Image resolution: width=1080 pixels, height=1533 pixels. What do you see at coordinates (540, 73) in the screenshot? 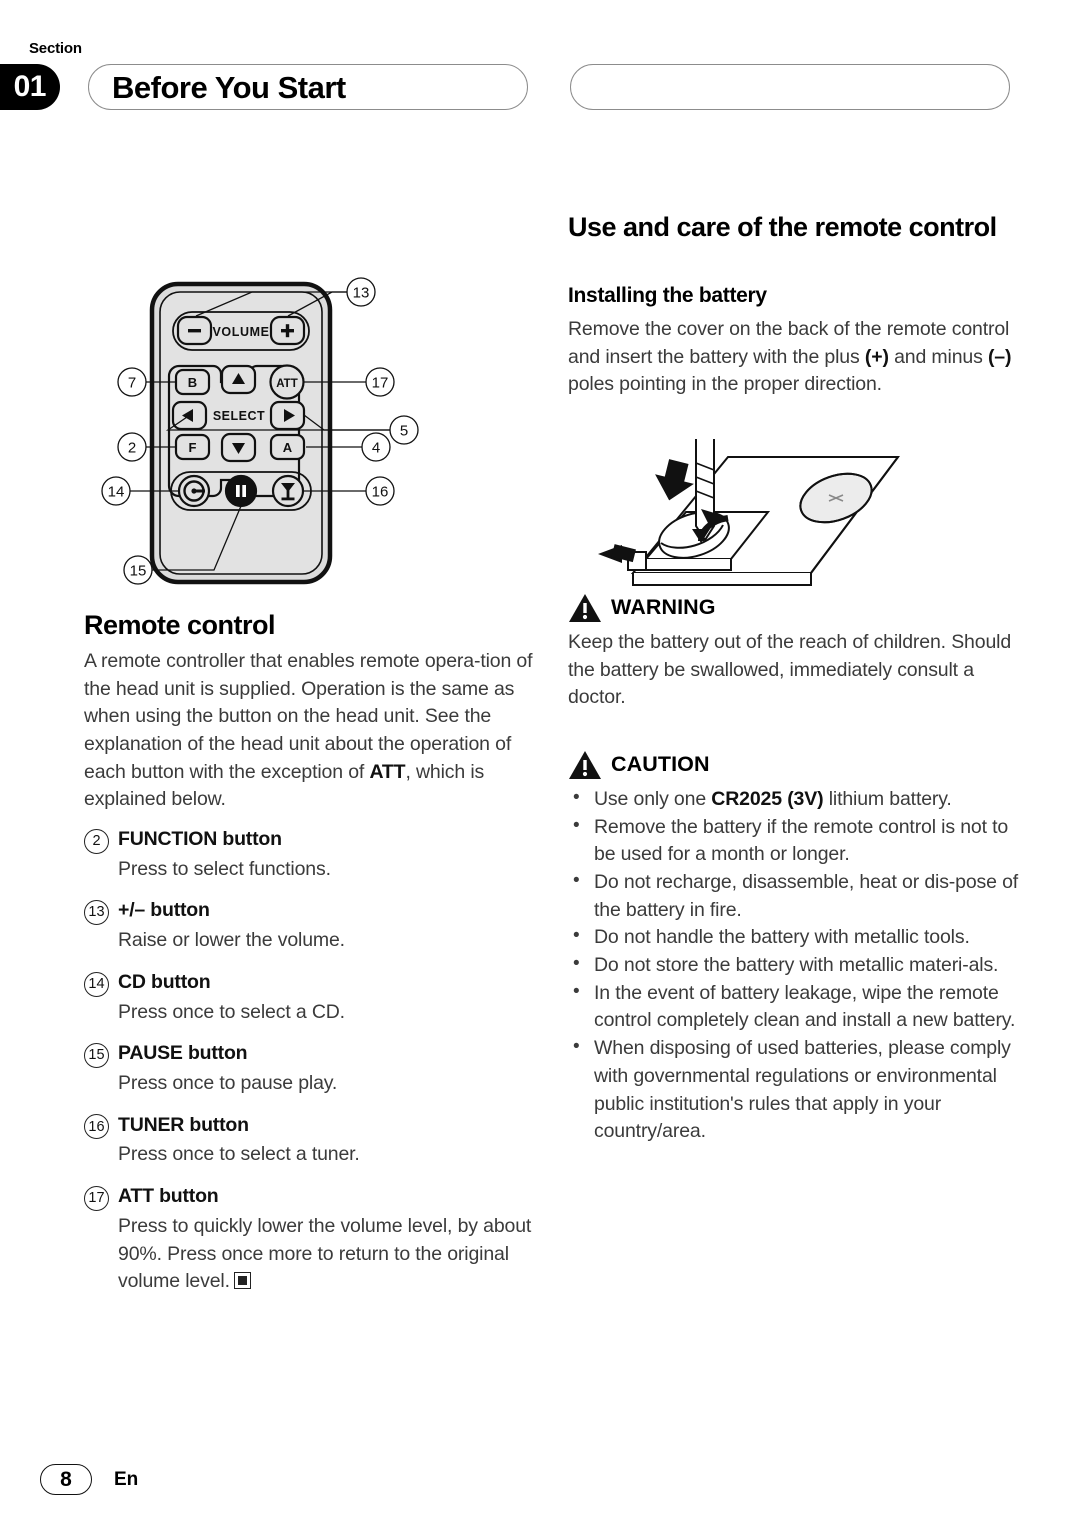
I see `page-header: Section 01 Before You Start` at bounding box center [540, 73].